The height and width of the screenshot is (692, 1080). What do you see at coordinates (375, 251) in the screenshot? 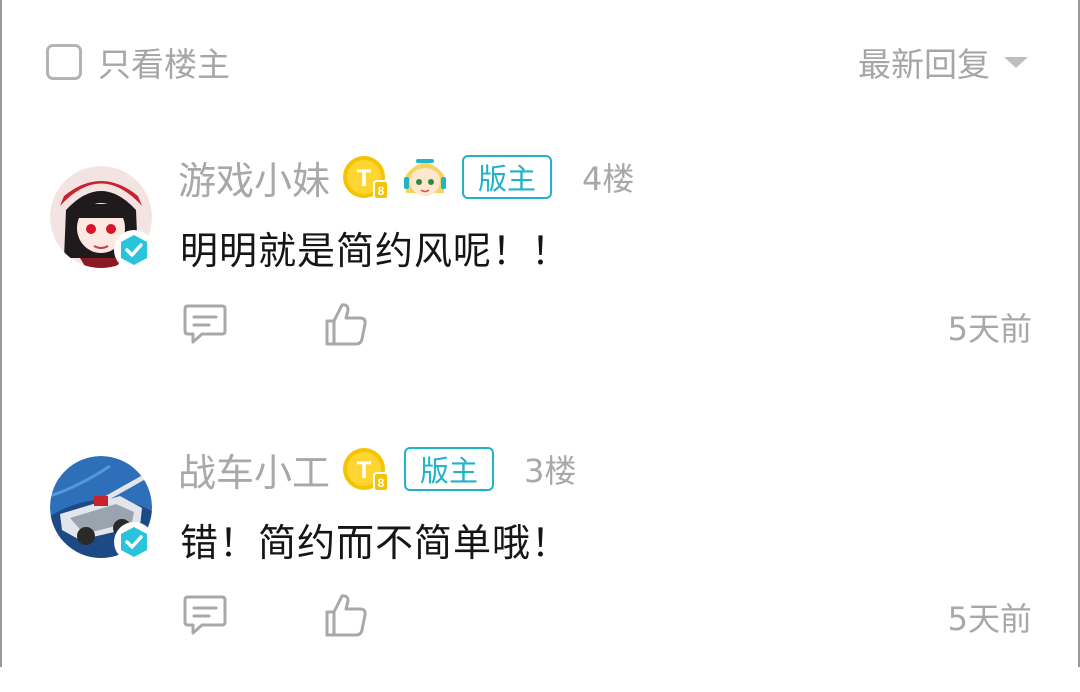
I see `reply-content: 明明就是简约风呢！！` at bounding box center [375, 251].